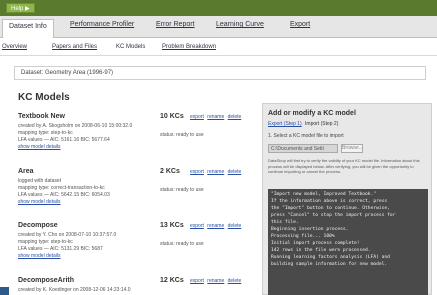  What do you see at coordinates (46, 280) in the screenshot?
I see `kc-model-name: DecomposeArith` at bounding box center [46, 280].